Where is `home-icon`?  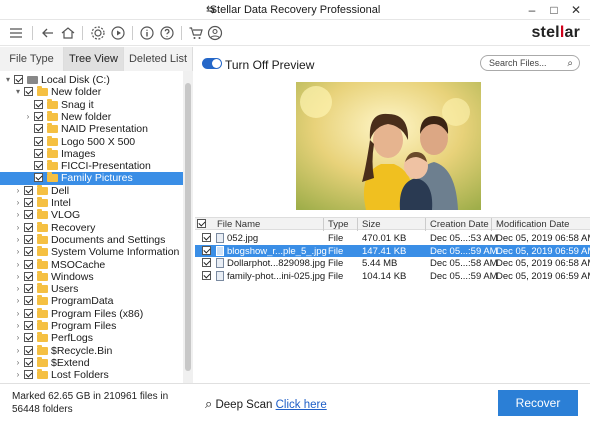
home-icon is located at coordinates (68, 33).